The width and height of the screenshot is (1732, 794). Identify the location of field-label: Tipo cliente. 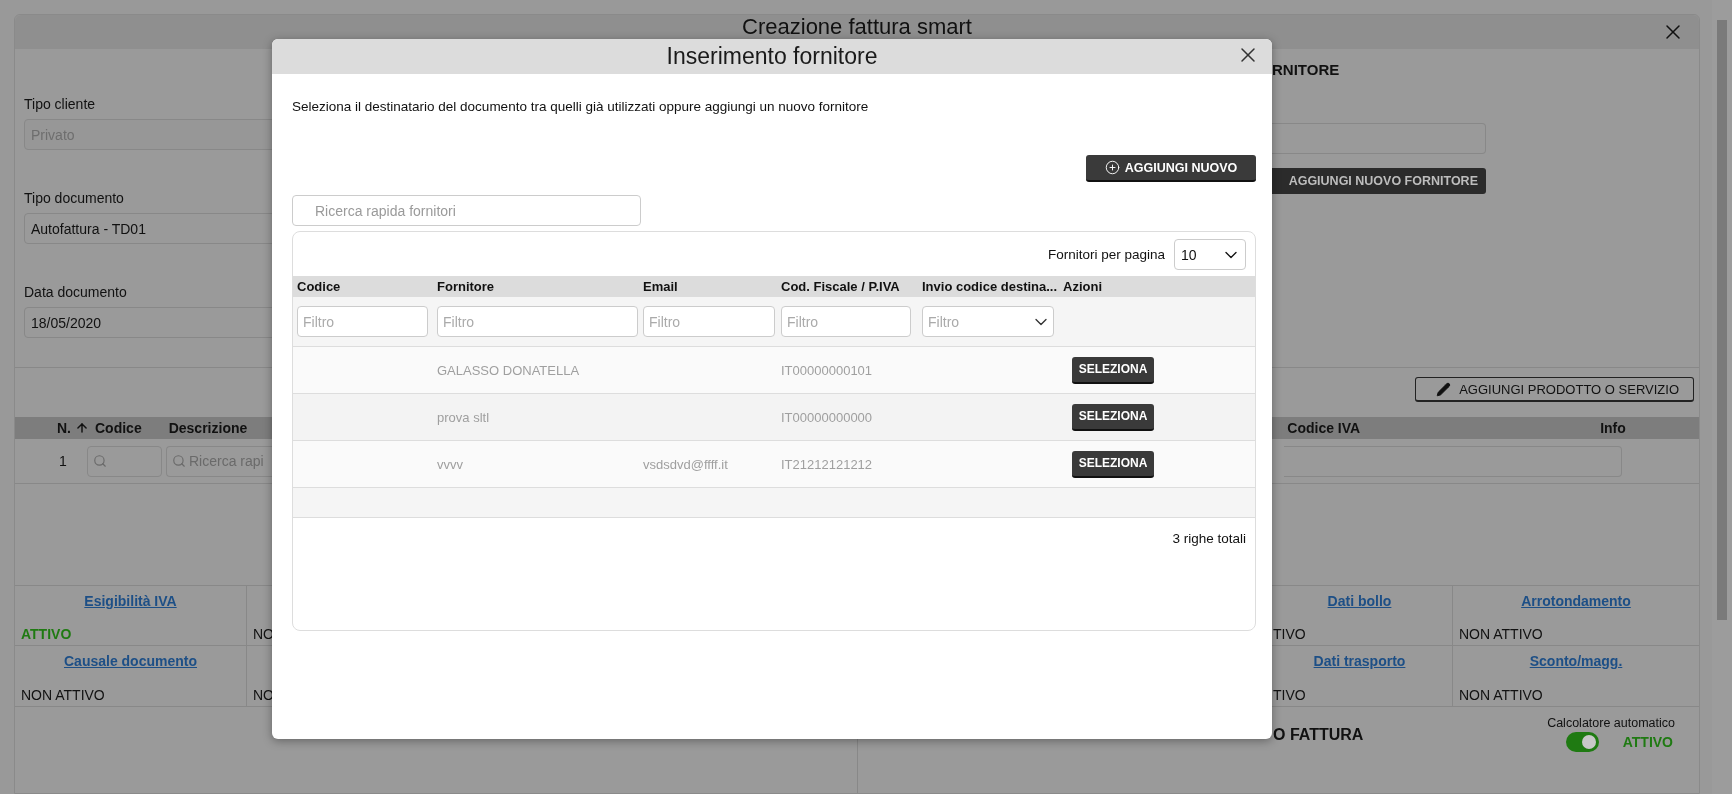
(60, 104).